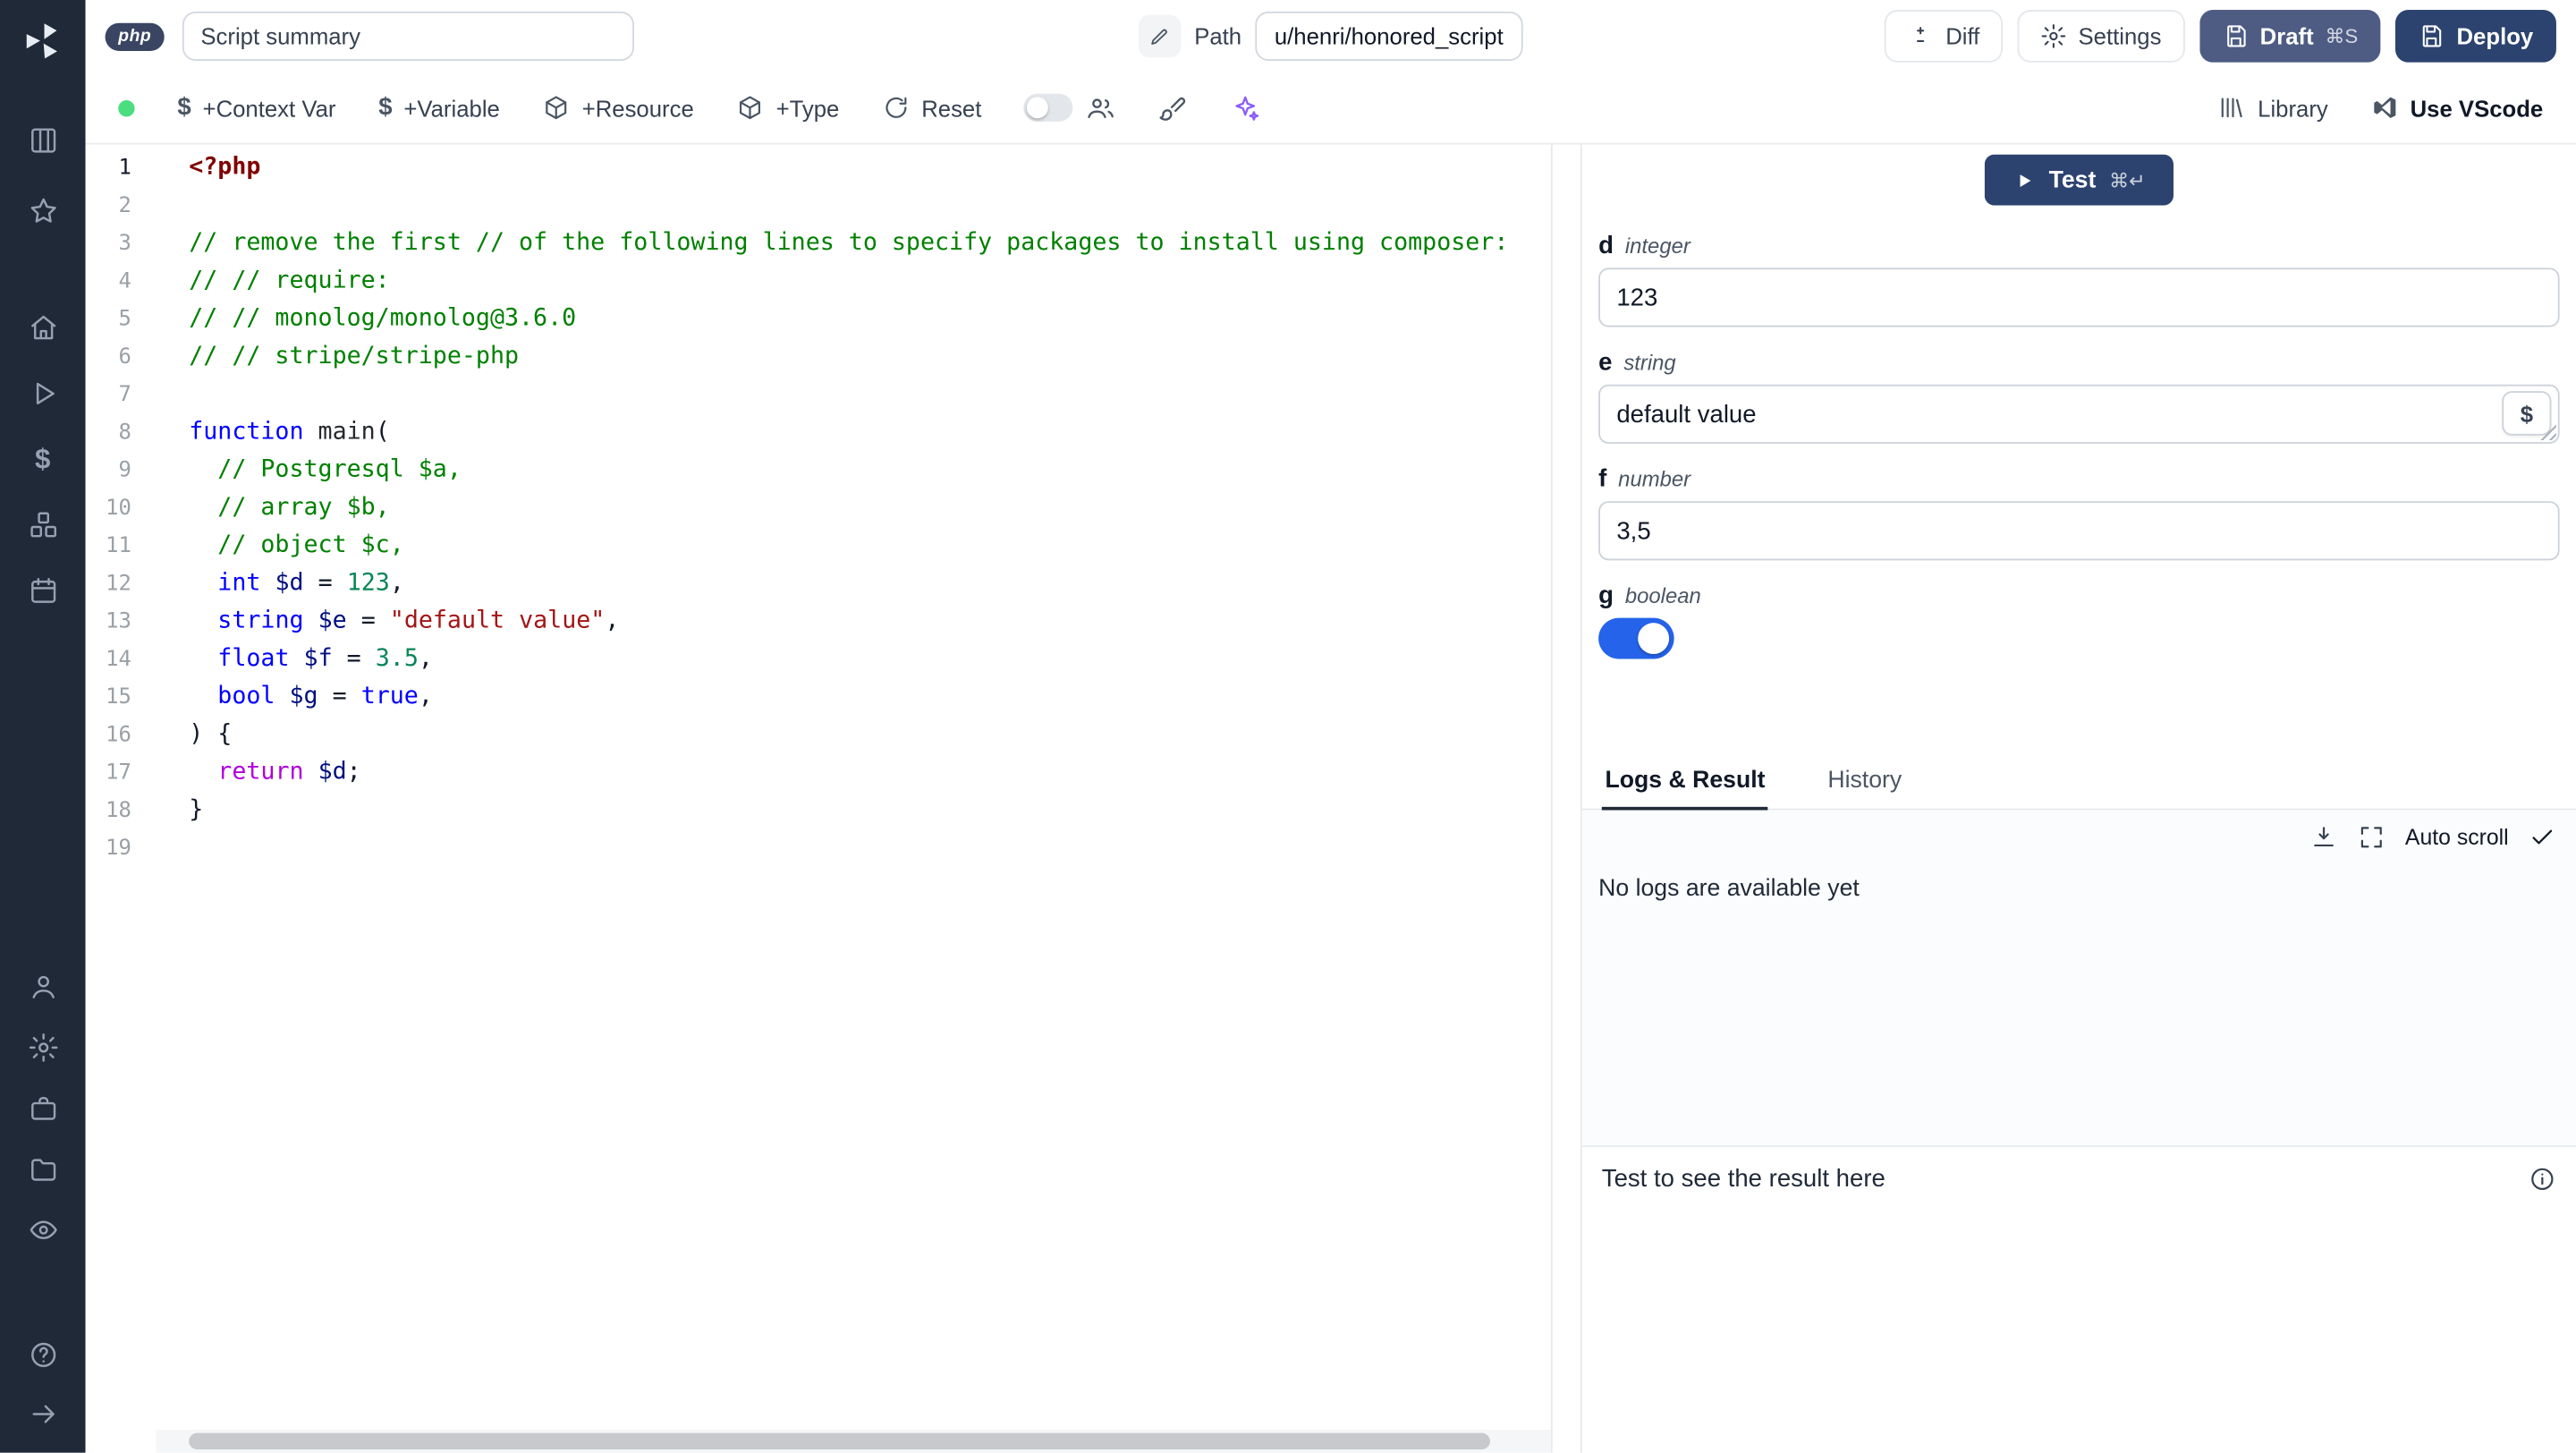 Image resolution: width=2576 pixels, height=1453 pixels. I want to click on sidebar-item-variables: $, so click(42, 459).